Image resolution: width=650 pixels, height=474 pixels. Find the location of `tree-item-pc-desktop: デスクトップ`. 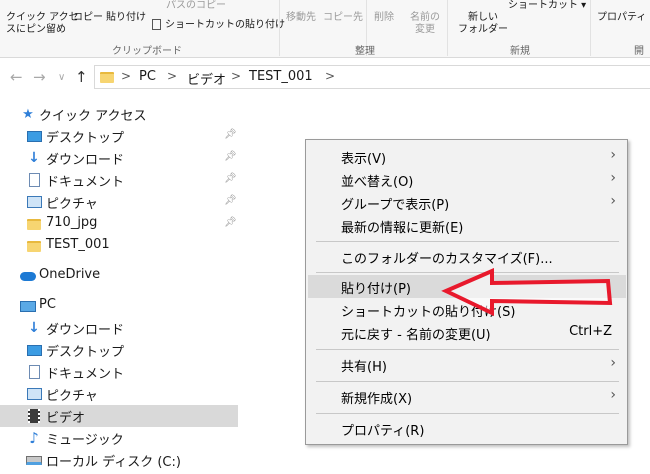

tree-item-pc-desktop: デスクトップ is located at coordinates (119, 350).